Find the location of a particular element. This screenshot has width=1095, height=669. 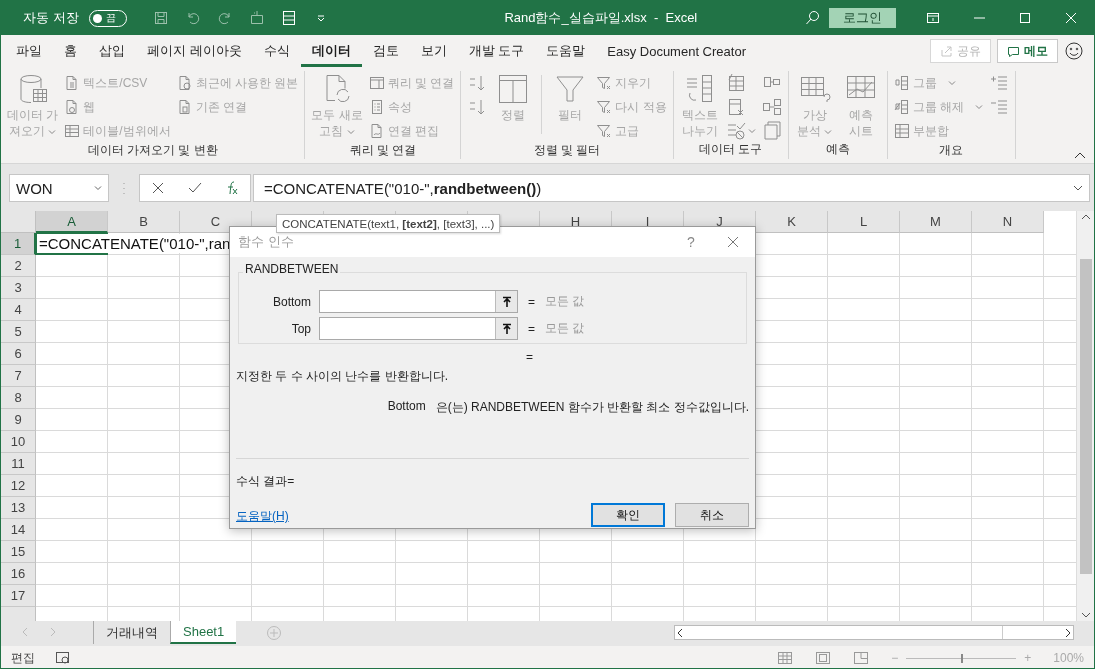

panel-icon is located at coordinates (376, 83).